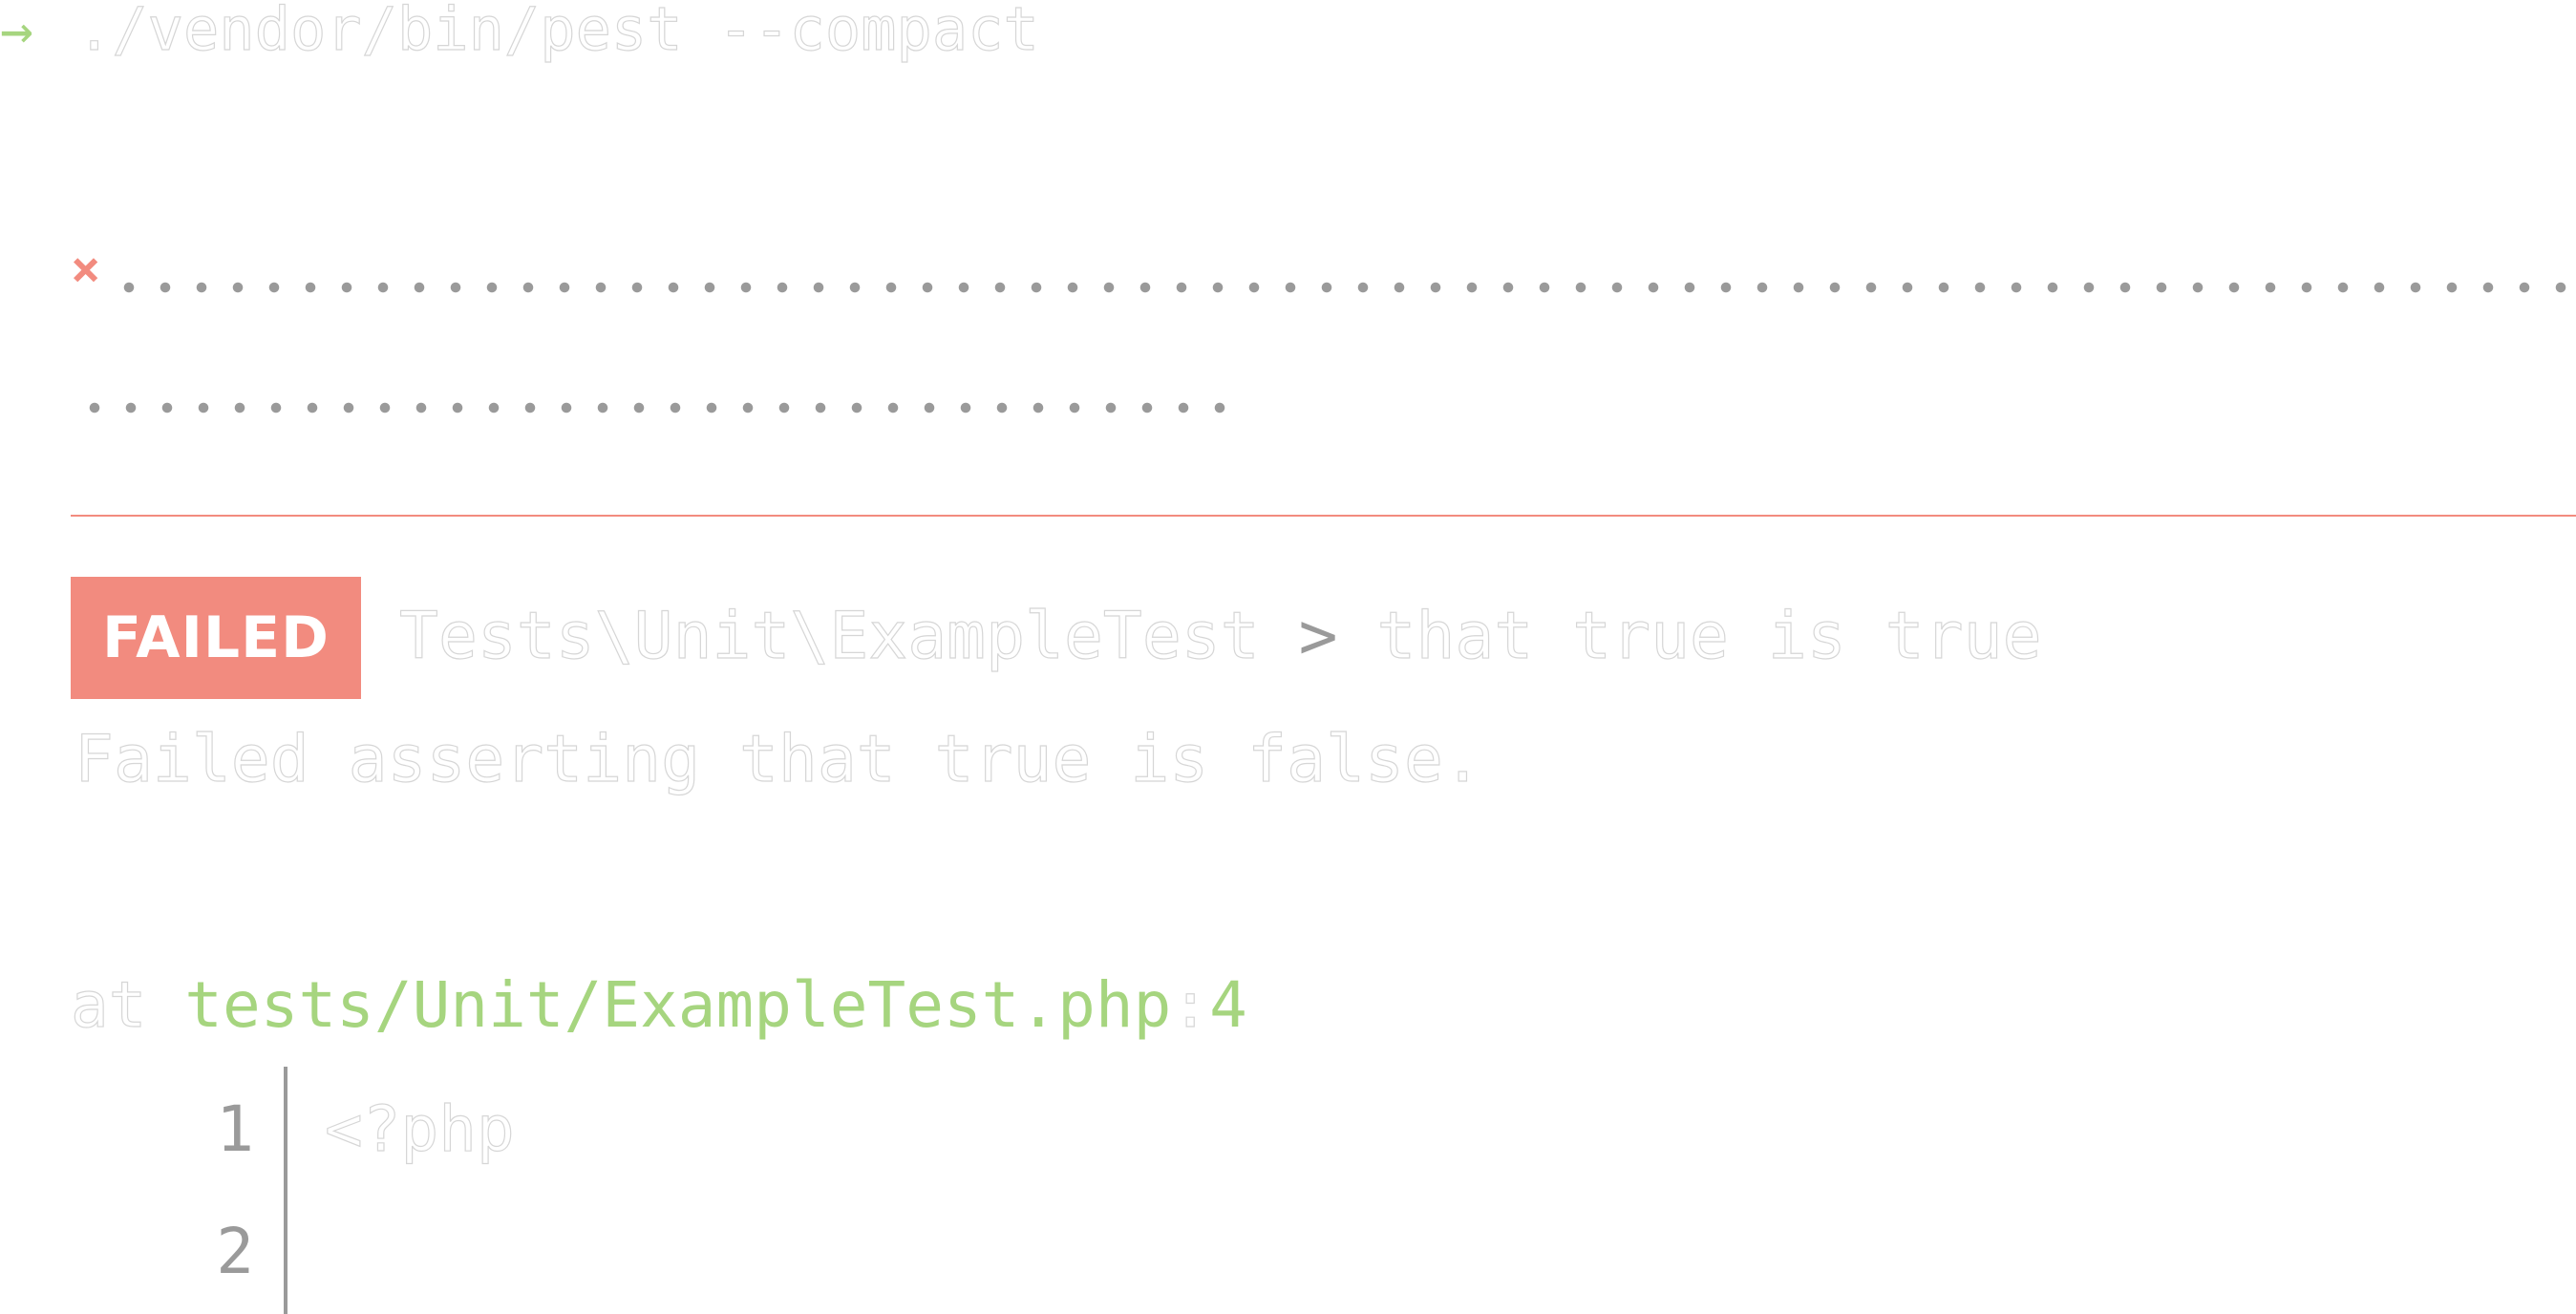 The image size is (2576, 1314). I want to click on test-class: Tests\Unit\ExampleTest, so click(829, 636).